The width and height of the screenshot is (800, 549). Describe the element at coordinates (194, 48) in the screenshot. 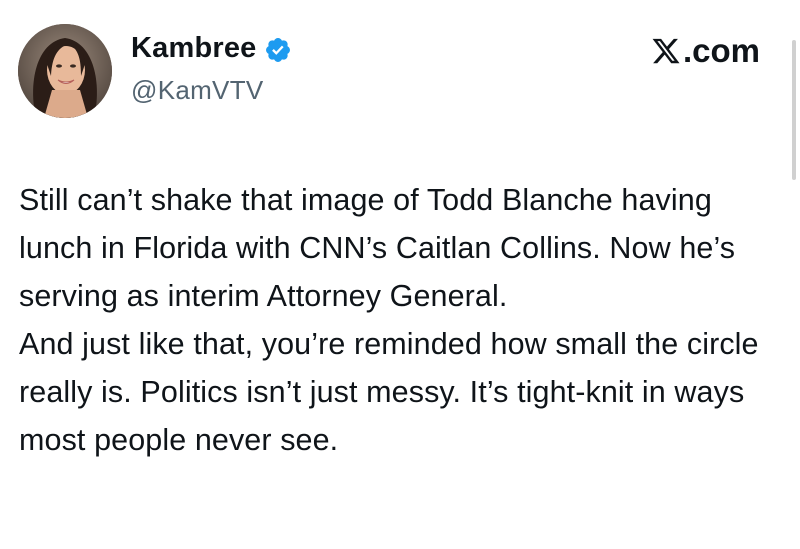

I see `author-display-name: Kambree` at that location.